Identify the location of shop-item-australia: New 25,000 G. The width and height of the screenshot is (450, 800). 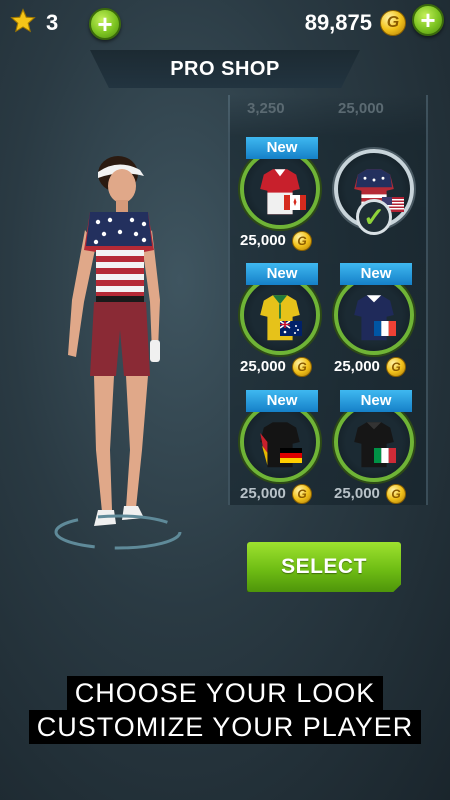
(286, 322).